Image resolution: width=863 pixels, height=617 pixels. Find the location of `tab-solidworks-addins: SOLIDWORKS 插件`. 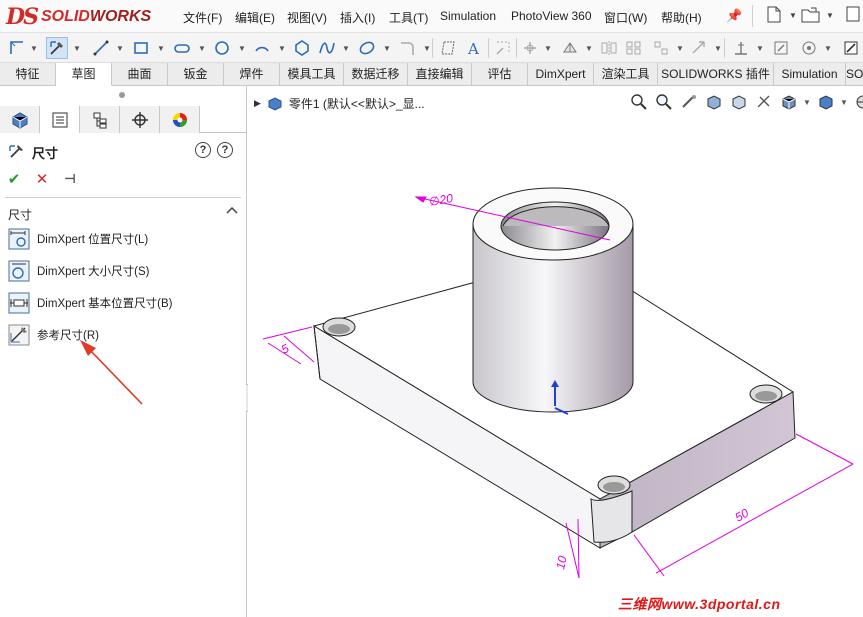

tab-solidworks-addins: SOLIDWORKS 插件 is located at coordinates (716, 74).